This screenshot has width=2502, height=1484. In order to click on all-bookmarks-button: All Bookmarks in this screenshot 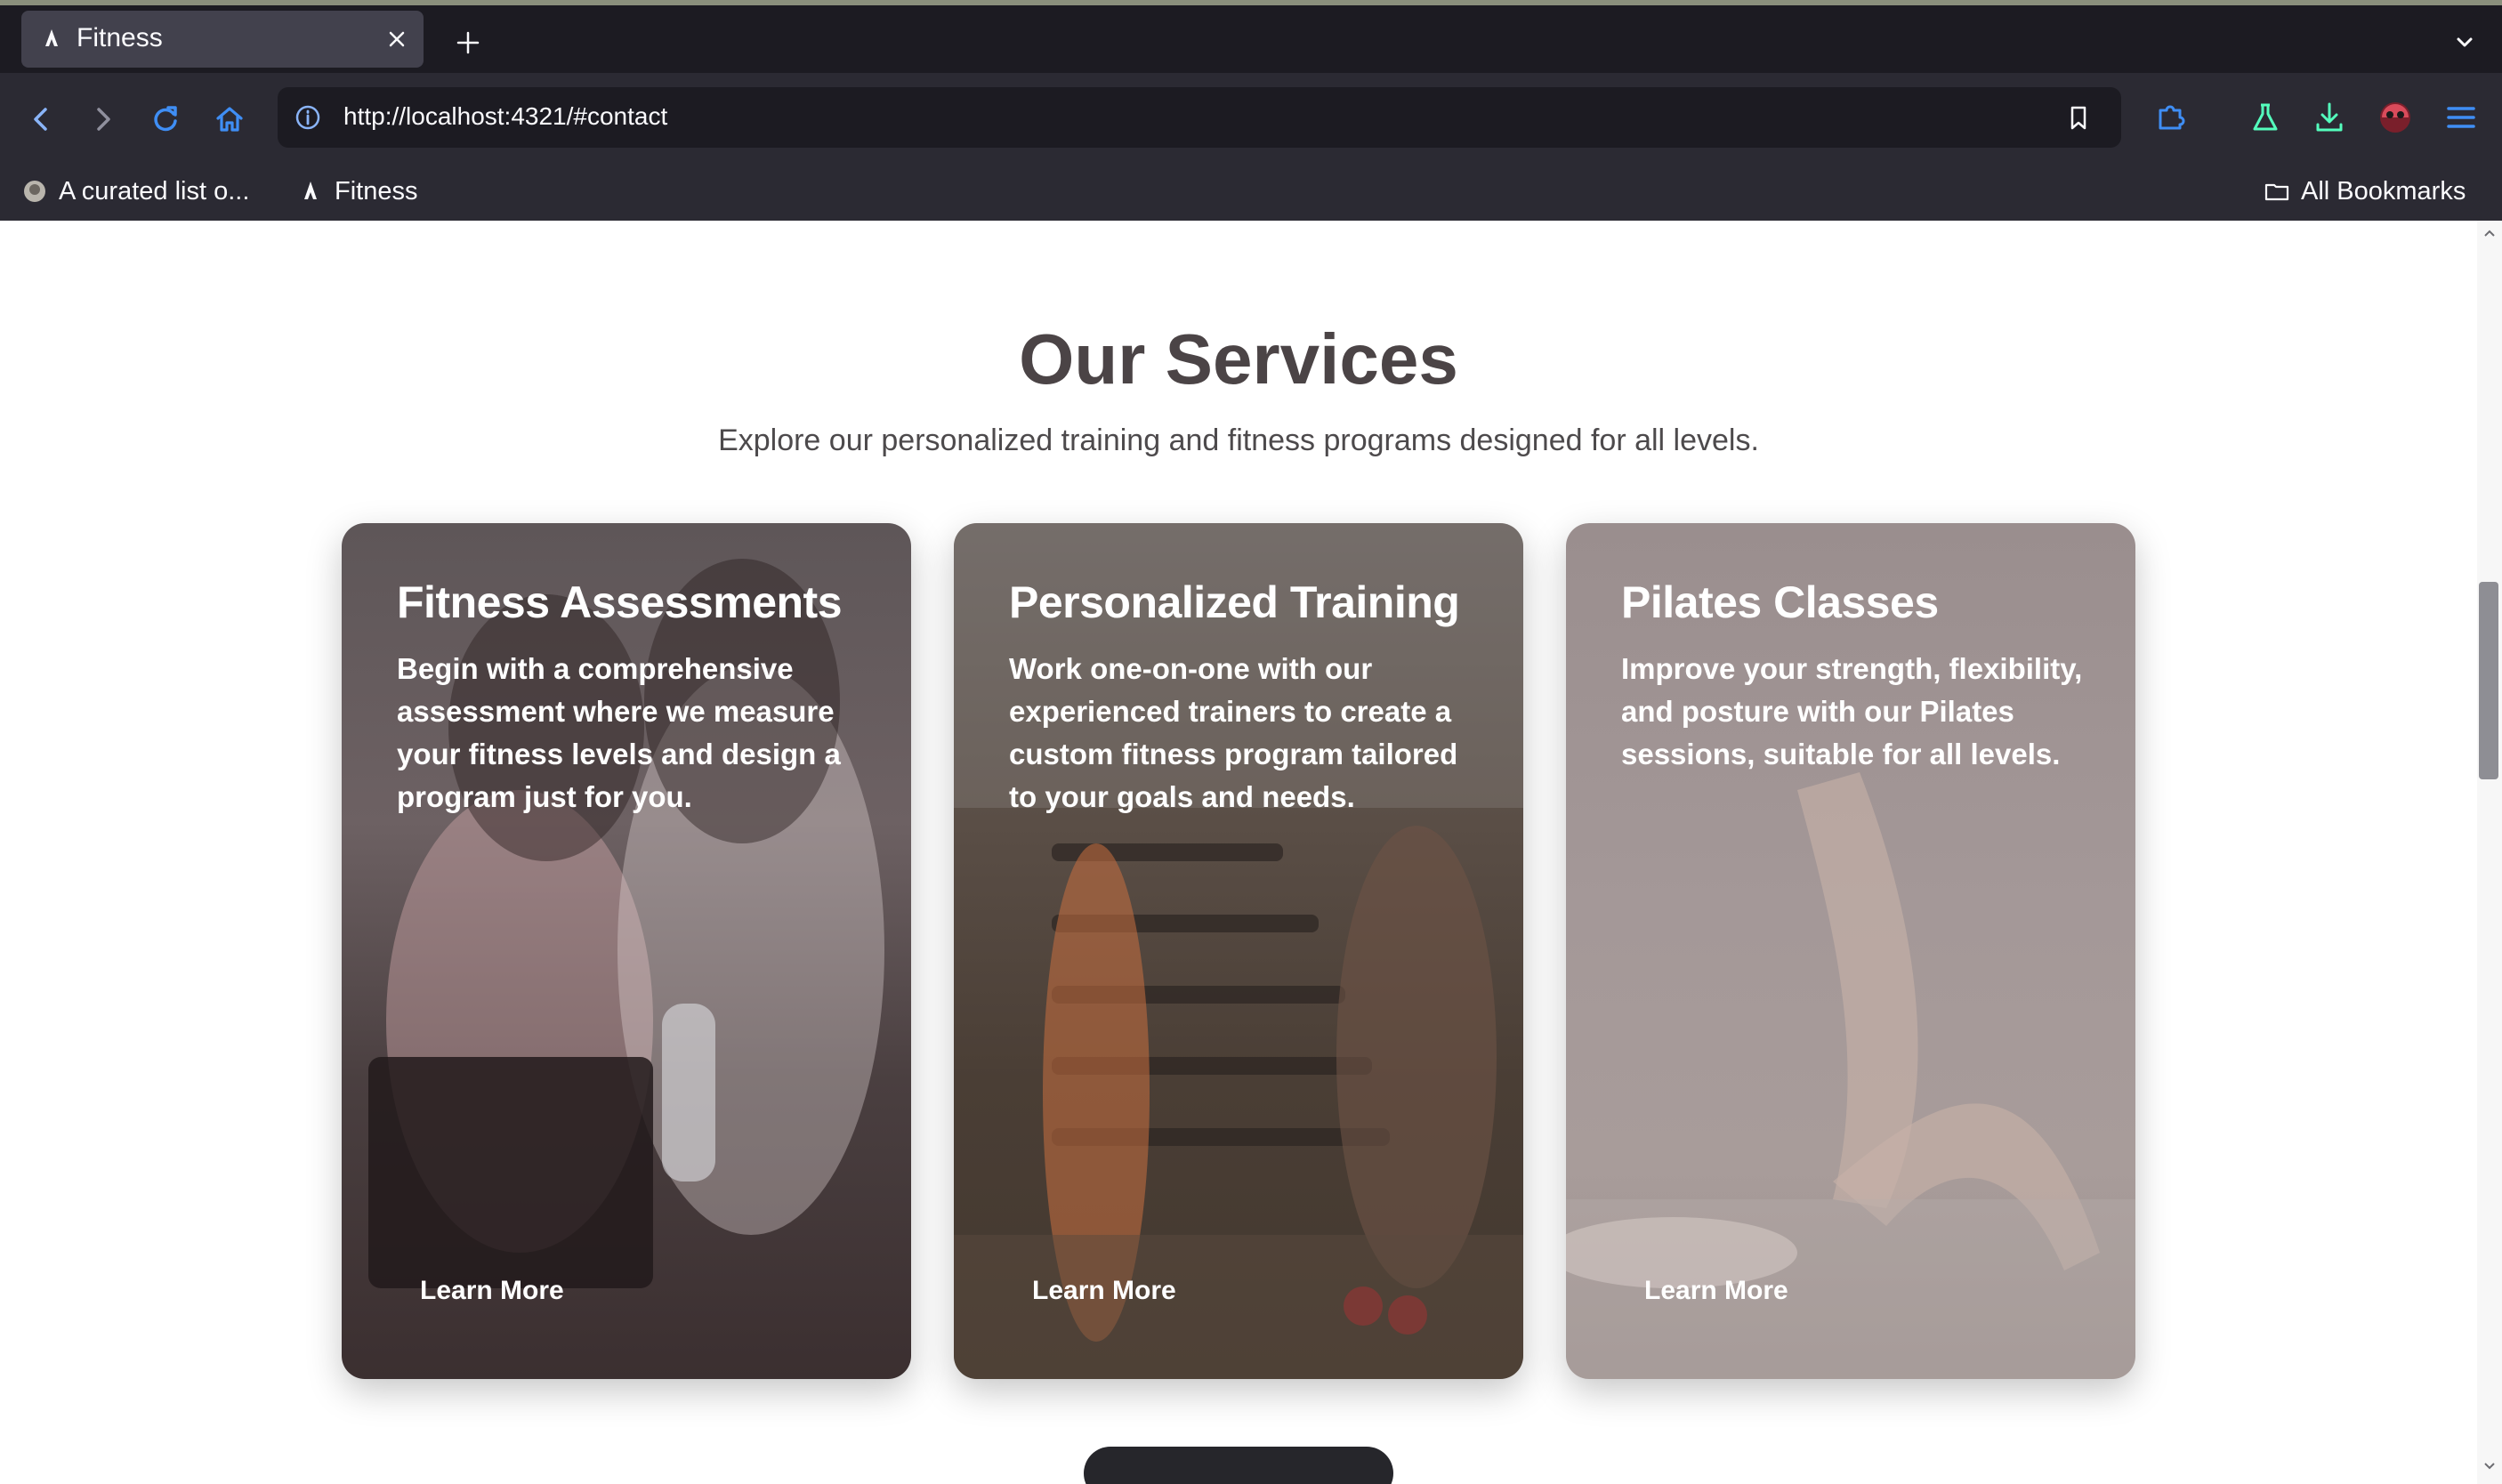, I will do `click(2365, 191)`.